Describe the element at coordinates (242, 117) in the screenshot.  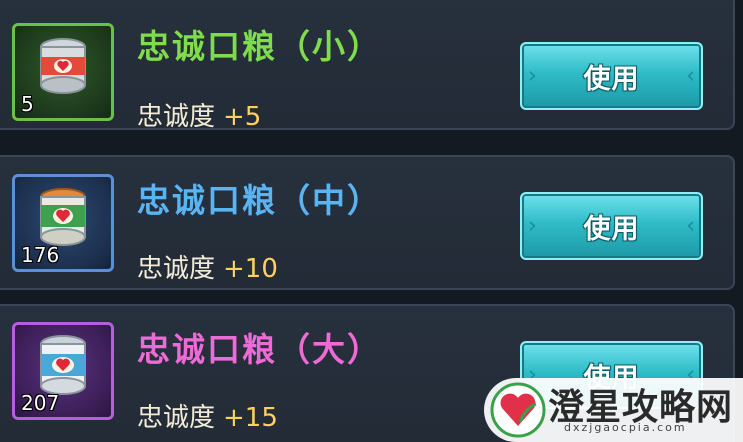
I see `stat-value: +5` at that location.